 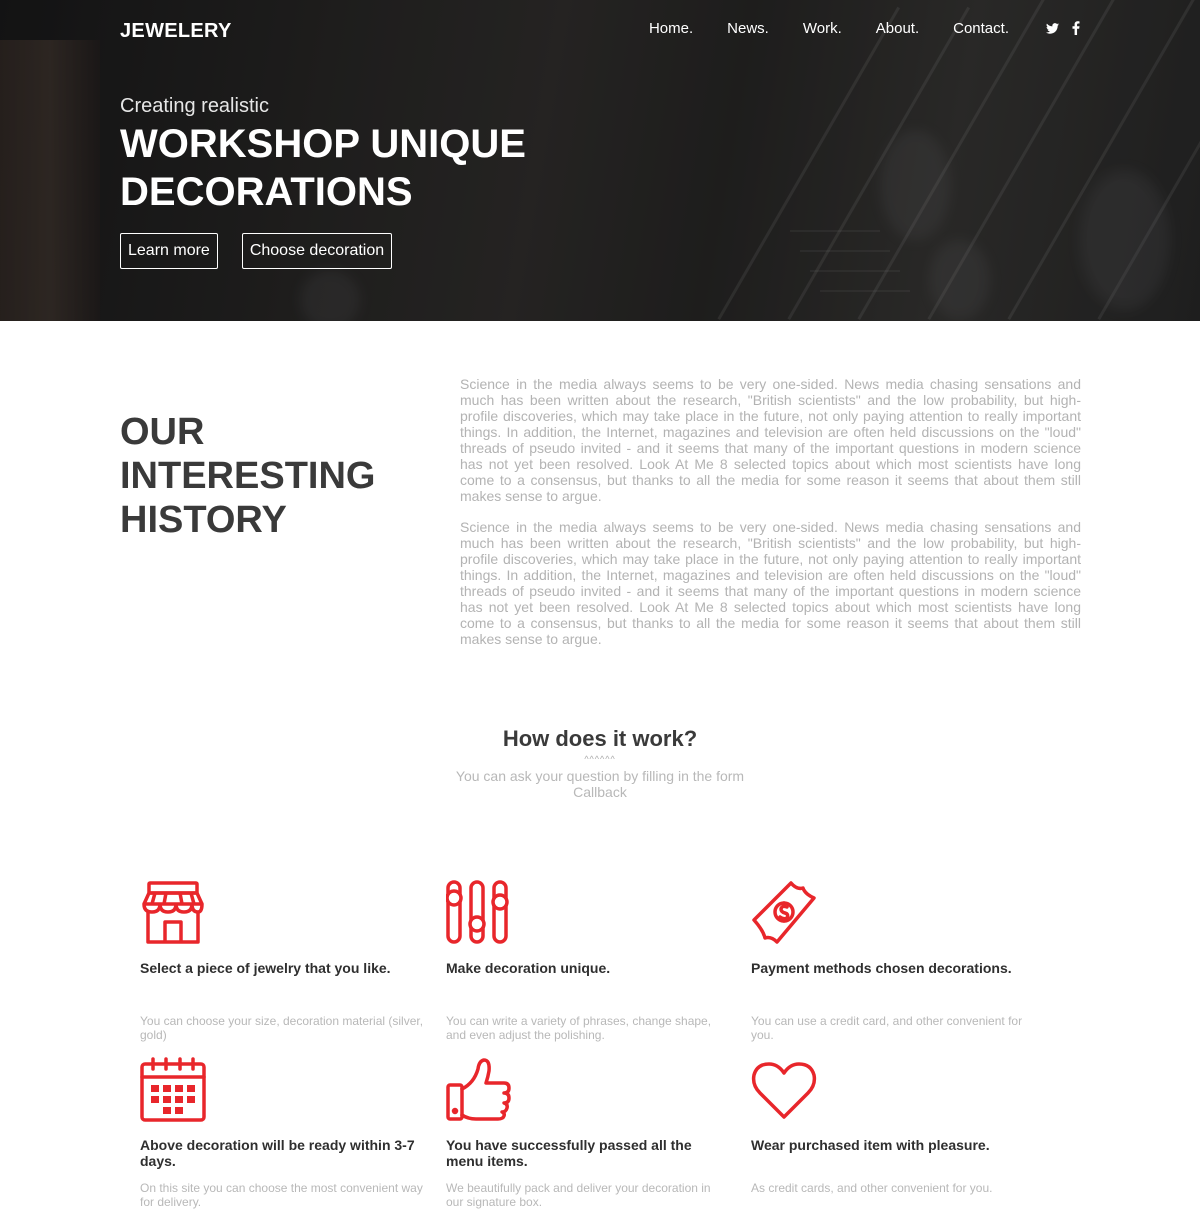 I want to click on nav-contact: Contact., so click(x=981, y=28).